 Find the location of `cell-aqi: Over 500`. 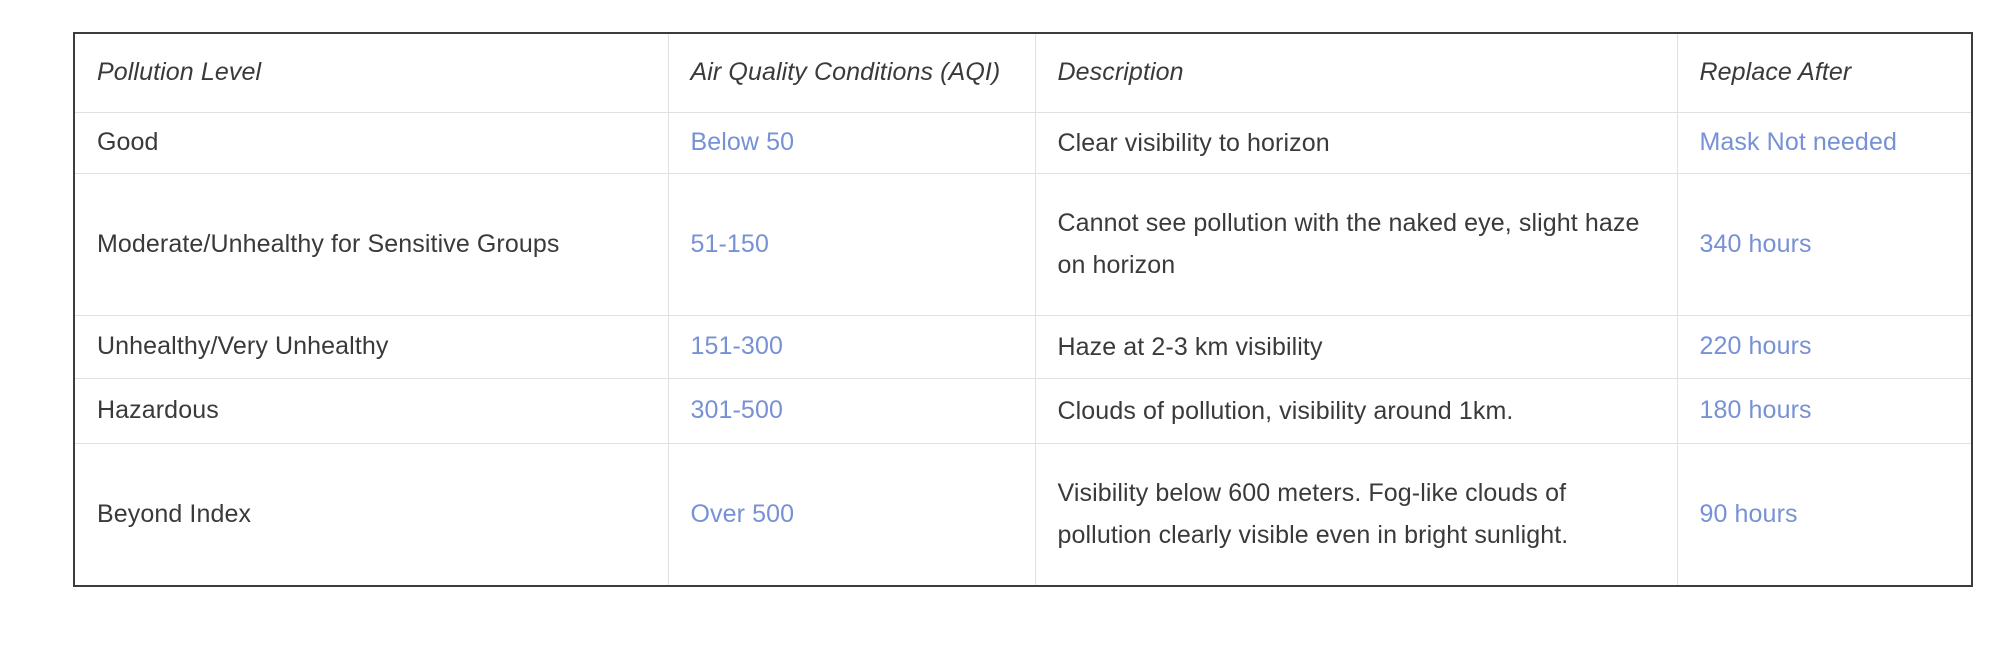

cell-aqi: Over 500 is located at coordinates (852, 514).